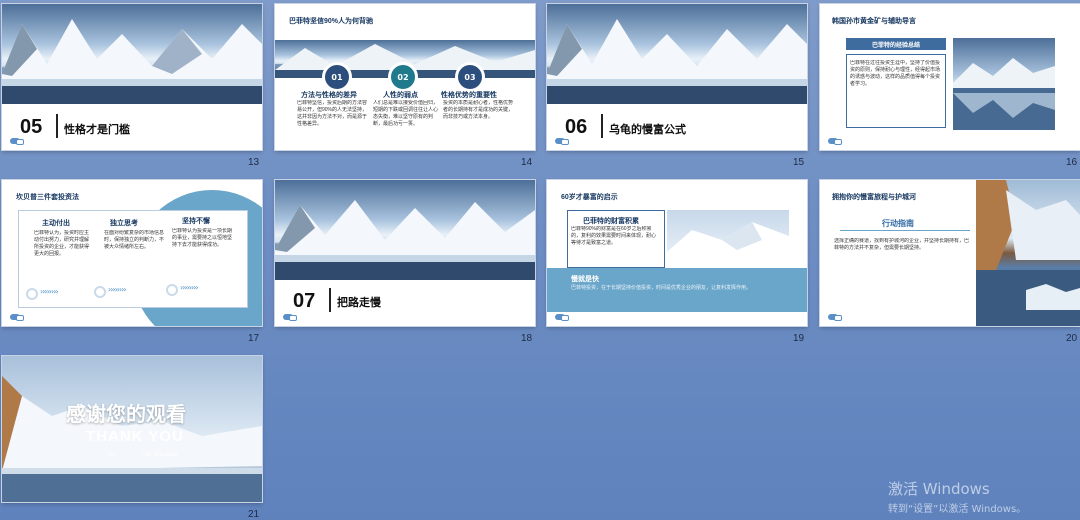 The height and width of the screenshot is (520, 1080). I want to click on column-heading: 独立思考, so click(124, 223).